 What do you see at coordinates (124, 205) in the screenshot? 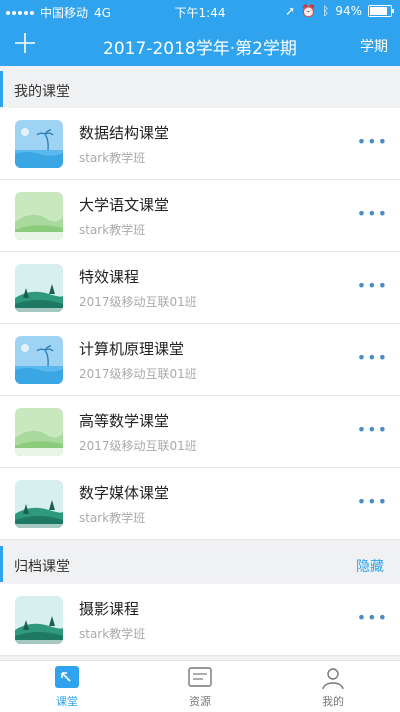
I see `course-name: 大学语文课堂` at bounding box center [124, 205].